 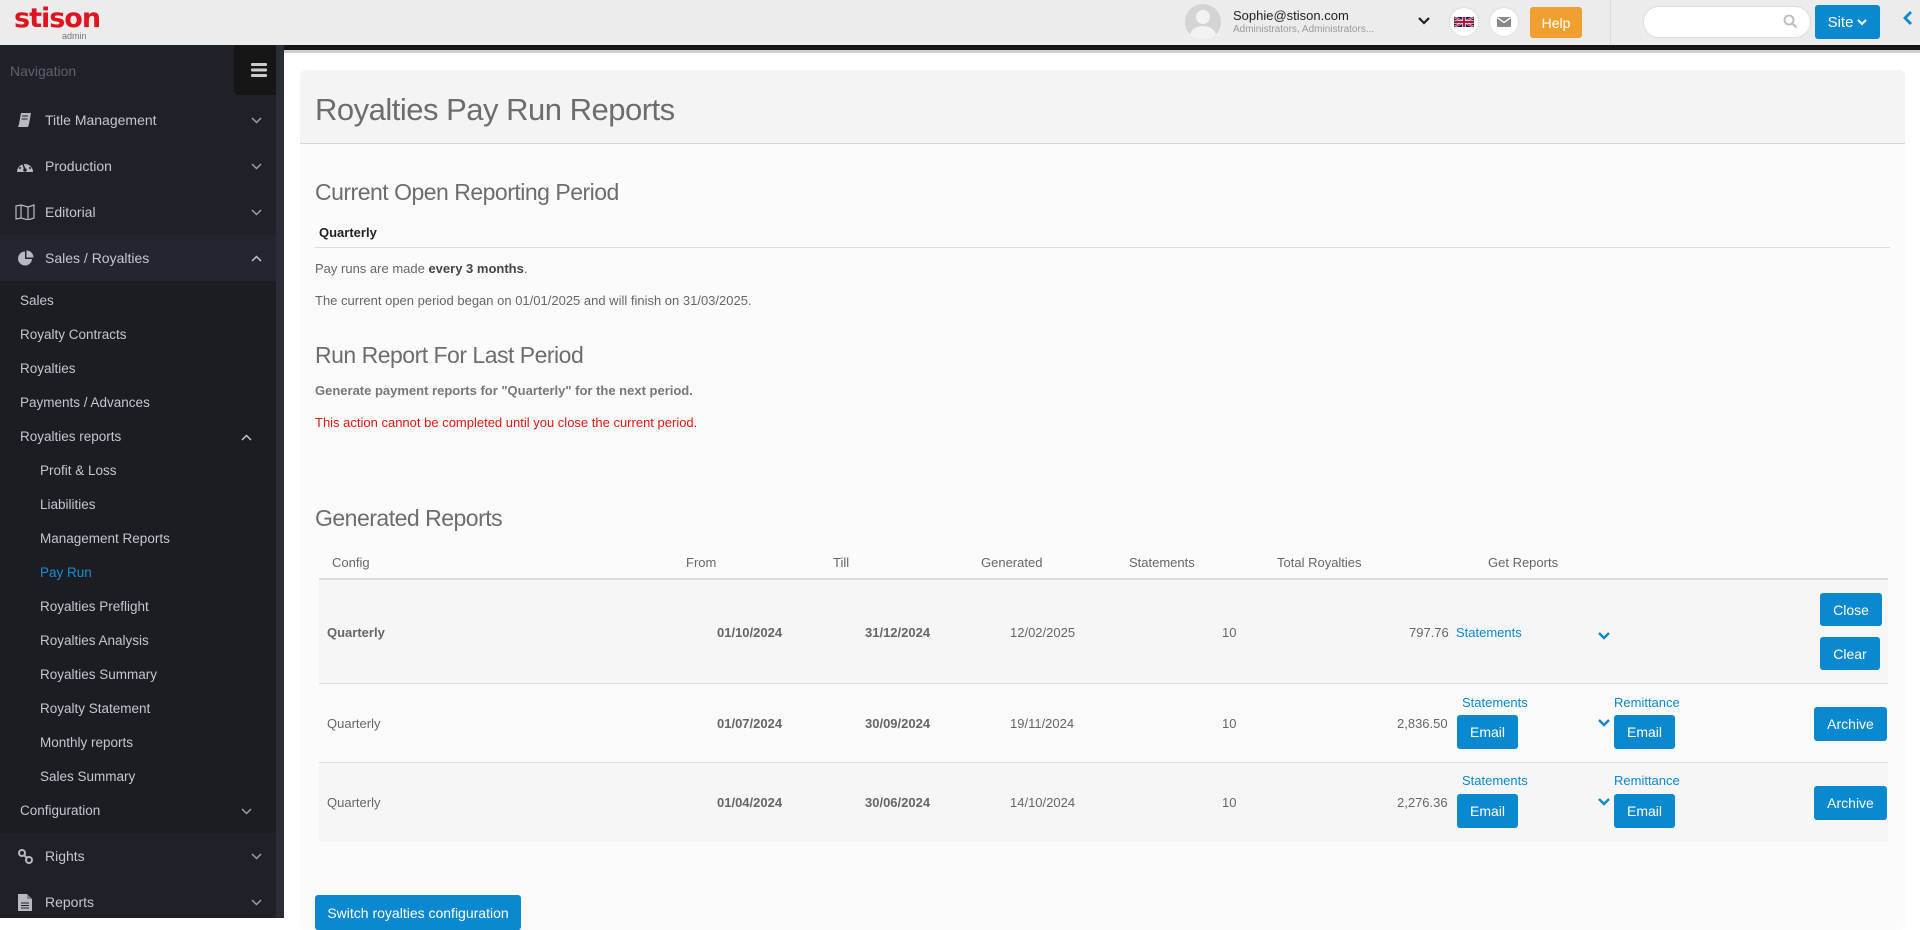 I want to click on sidebar-item-label: Sales / Royalties, so click(x=97, y=258).